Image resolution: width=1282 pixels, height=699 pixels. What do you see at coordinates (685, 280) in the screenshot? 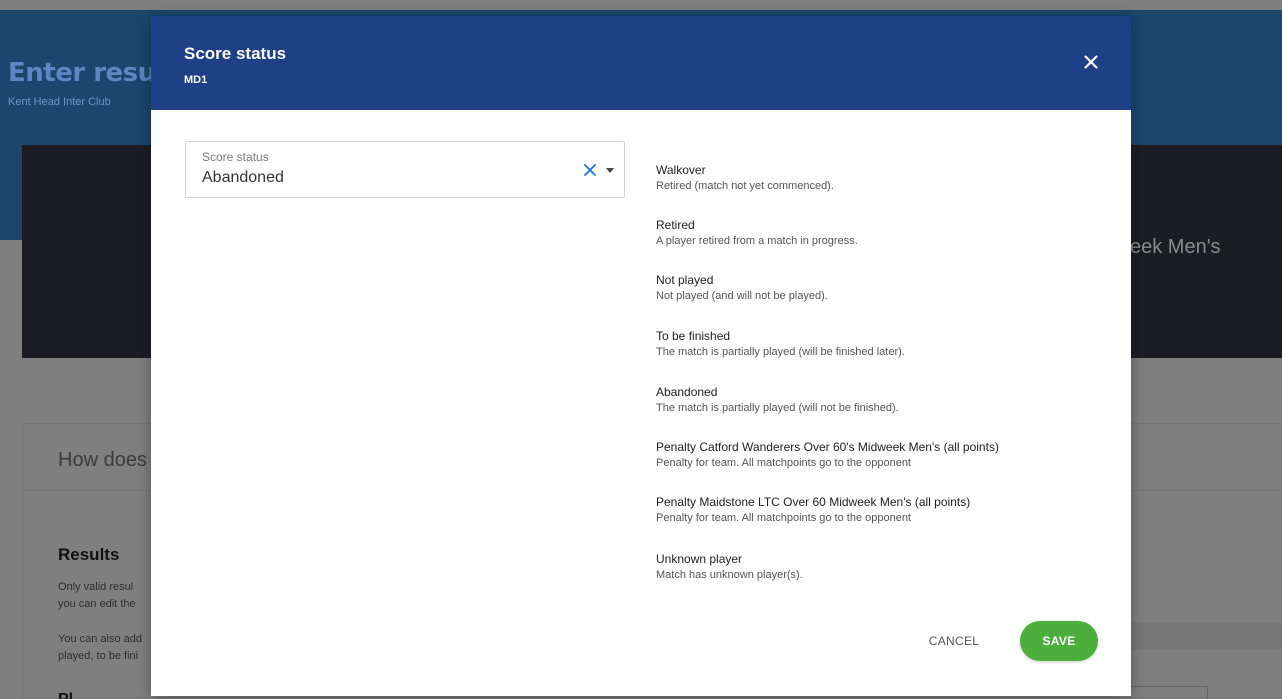
I see `status-name: Not played` at bounding box center [685, 280].